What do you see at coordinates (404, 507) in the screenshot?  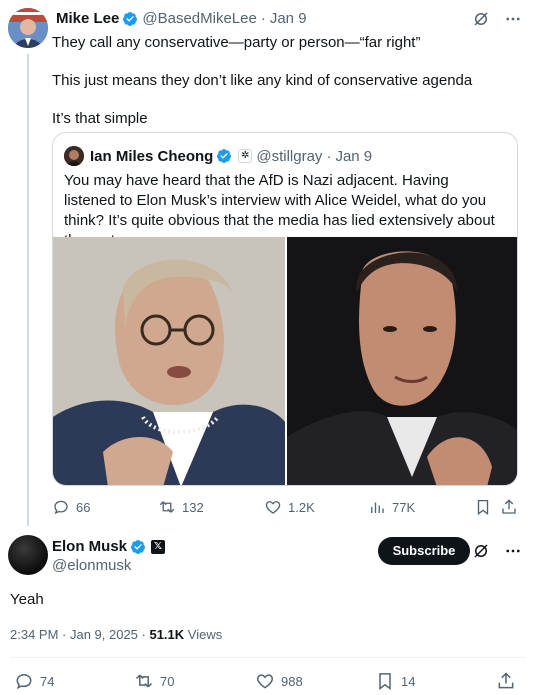 I see `views-count: 77K` at bounding box center [404, 507].